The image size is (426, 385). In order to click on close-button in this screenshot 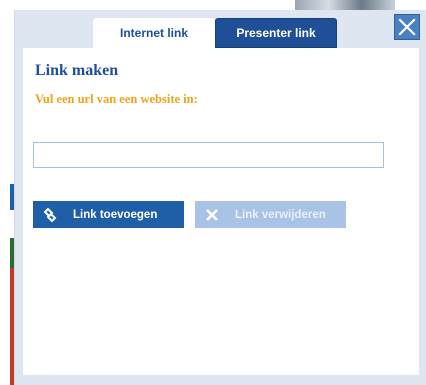, I will do `click(407, 27)`.